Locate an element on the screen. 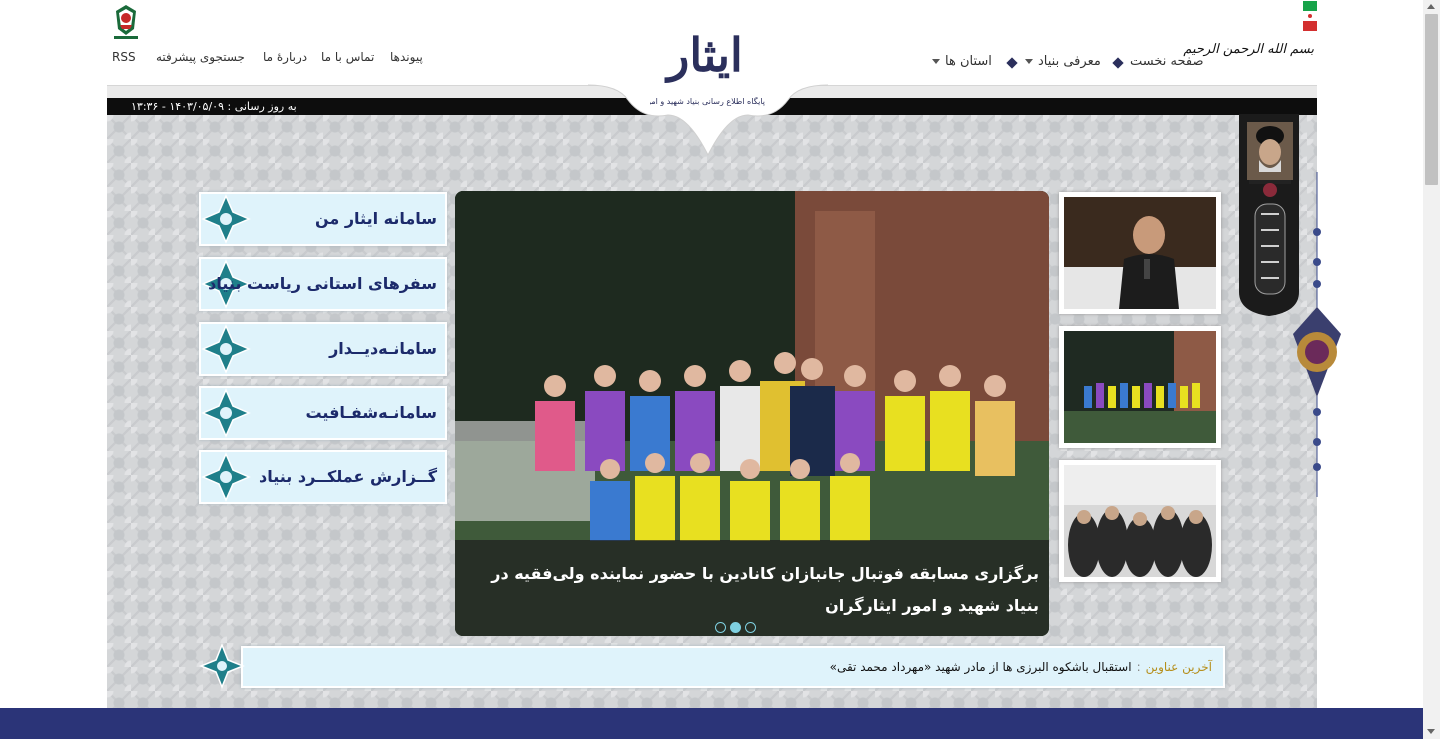  sidebar-item-provincial-trips: سفرهای استانی ریاست بنیاد is located at coordinates (323, 284).